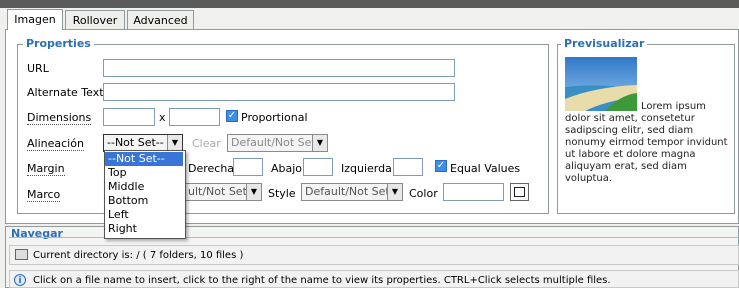 Image resolution: width=739 pixels, height=288 pixels. I want to click on marco-label: Marco, so click(44, 195).